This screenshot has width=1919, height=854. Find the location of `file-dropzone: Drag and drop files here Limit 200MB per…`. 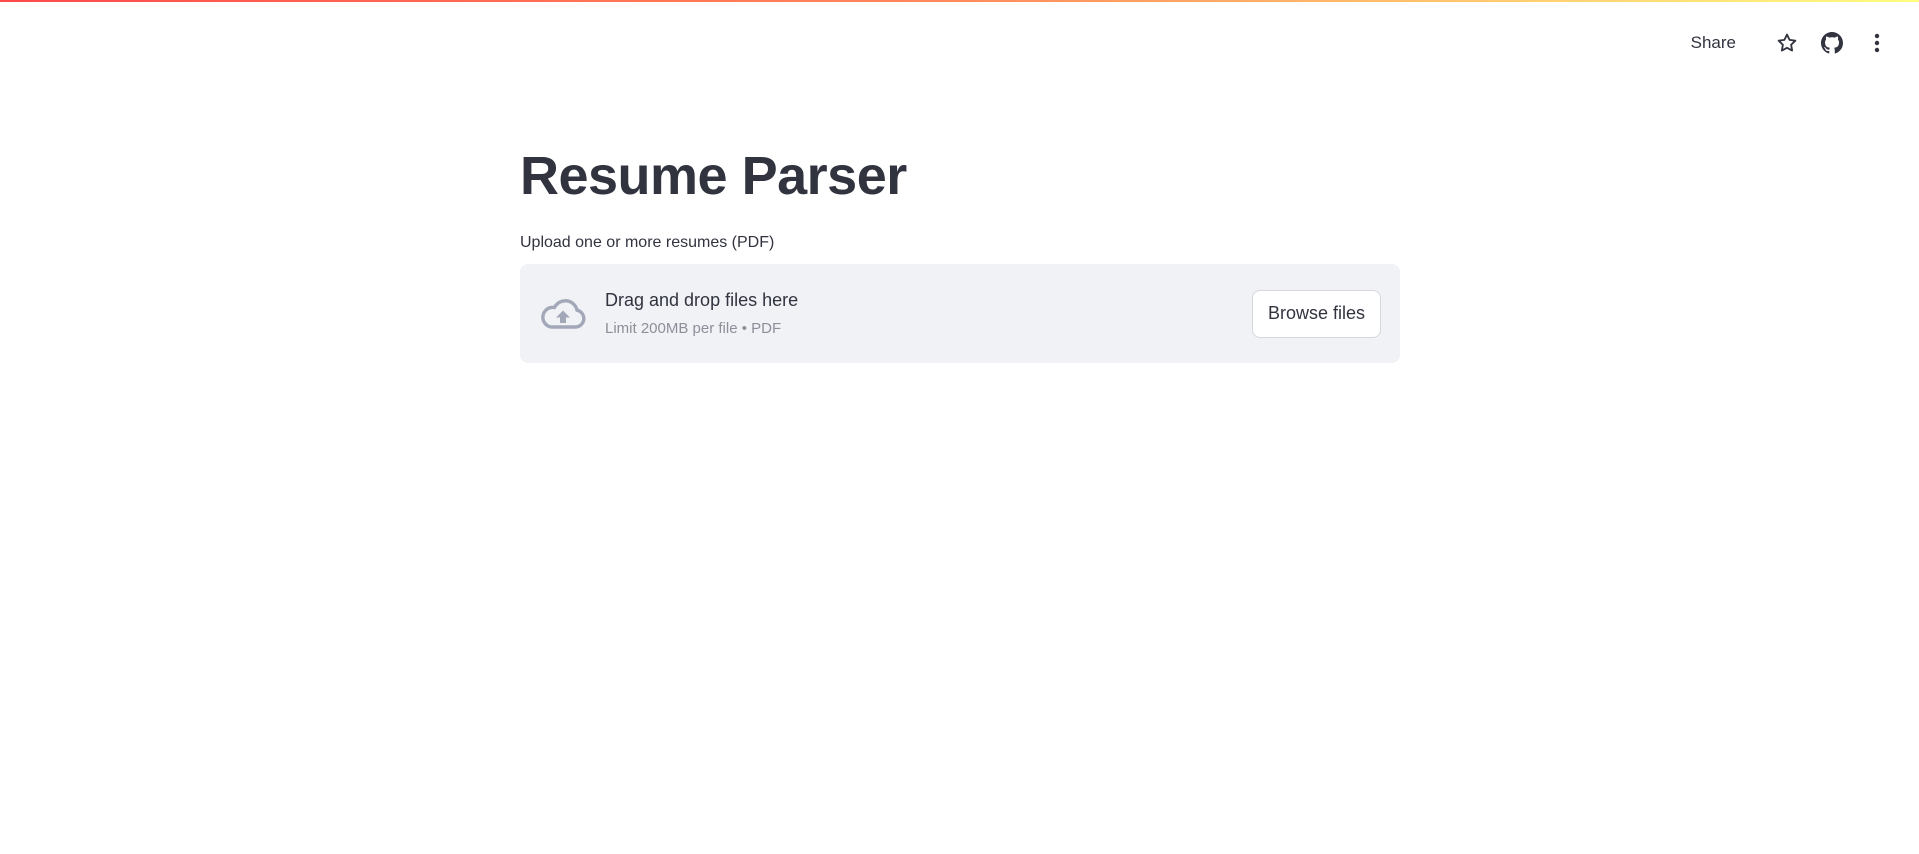

file-dropzone: Drag and drop files here Limit 200MB per… is located at coordinates (960, 313).